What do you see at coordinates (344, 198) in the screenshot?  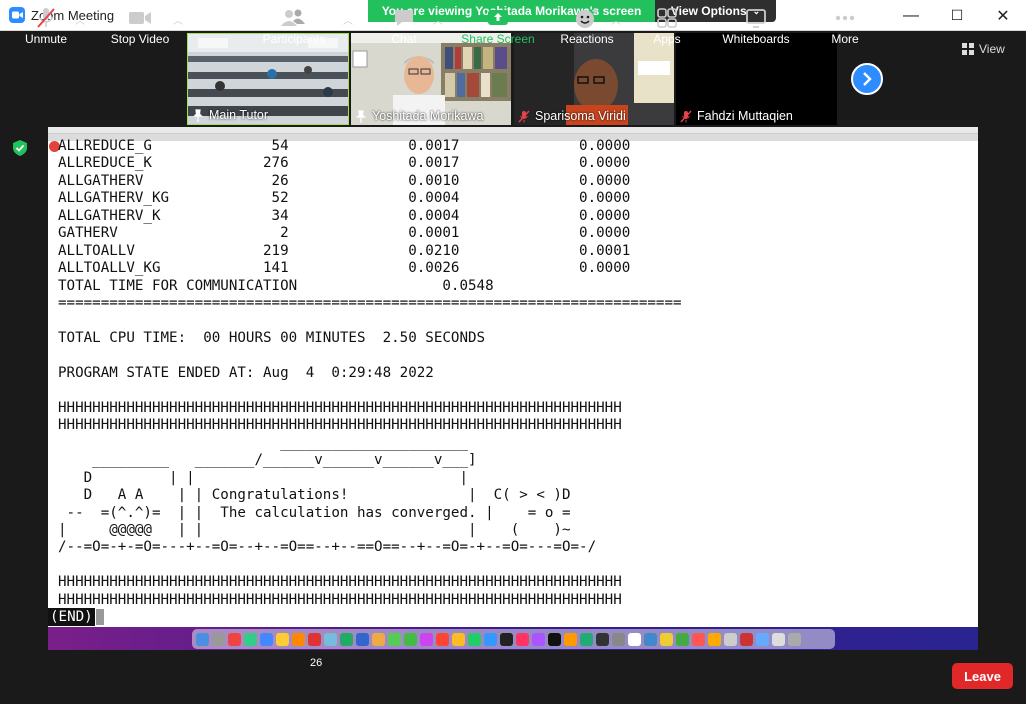 I see `terminal-line: ALLGATHERV_KG 52 0.0004 0.0000` at bounding box center [344, 198].